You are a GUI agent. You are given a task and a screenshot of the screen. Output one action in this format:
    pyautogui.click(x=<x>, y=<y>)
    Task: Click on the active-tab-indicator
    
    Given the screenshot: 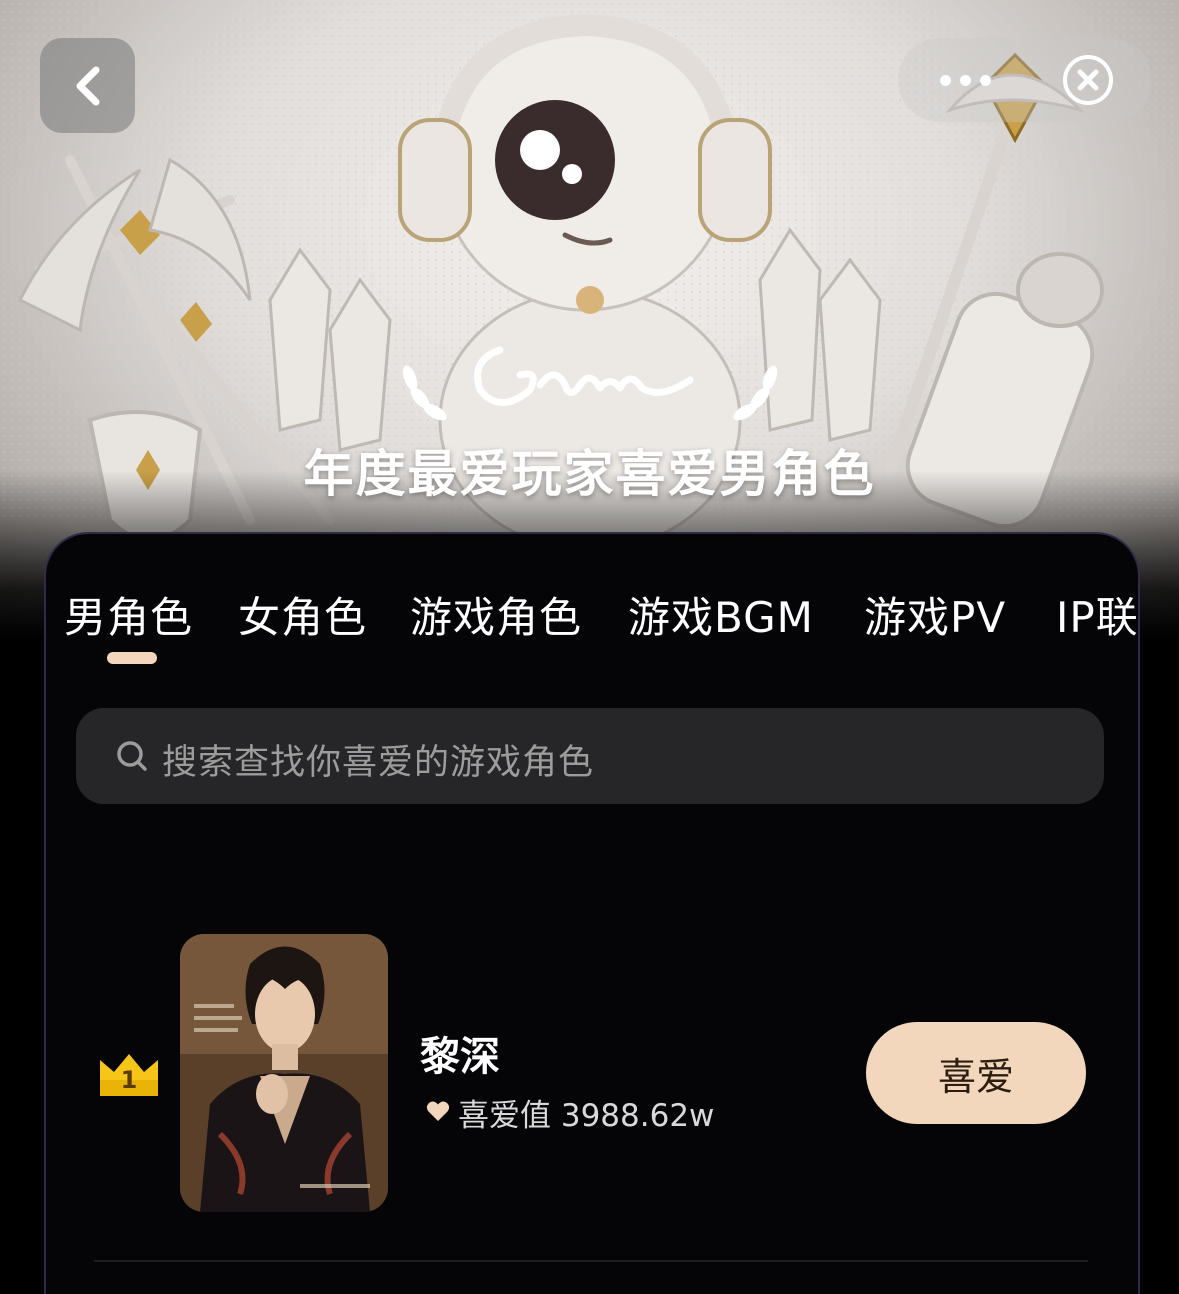 What is the action you would take?
    pyautogui.click(x=132, y=658)
    